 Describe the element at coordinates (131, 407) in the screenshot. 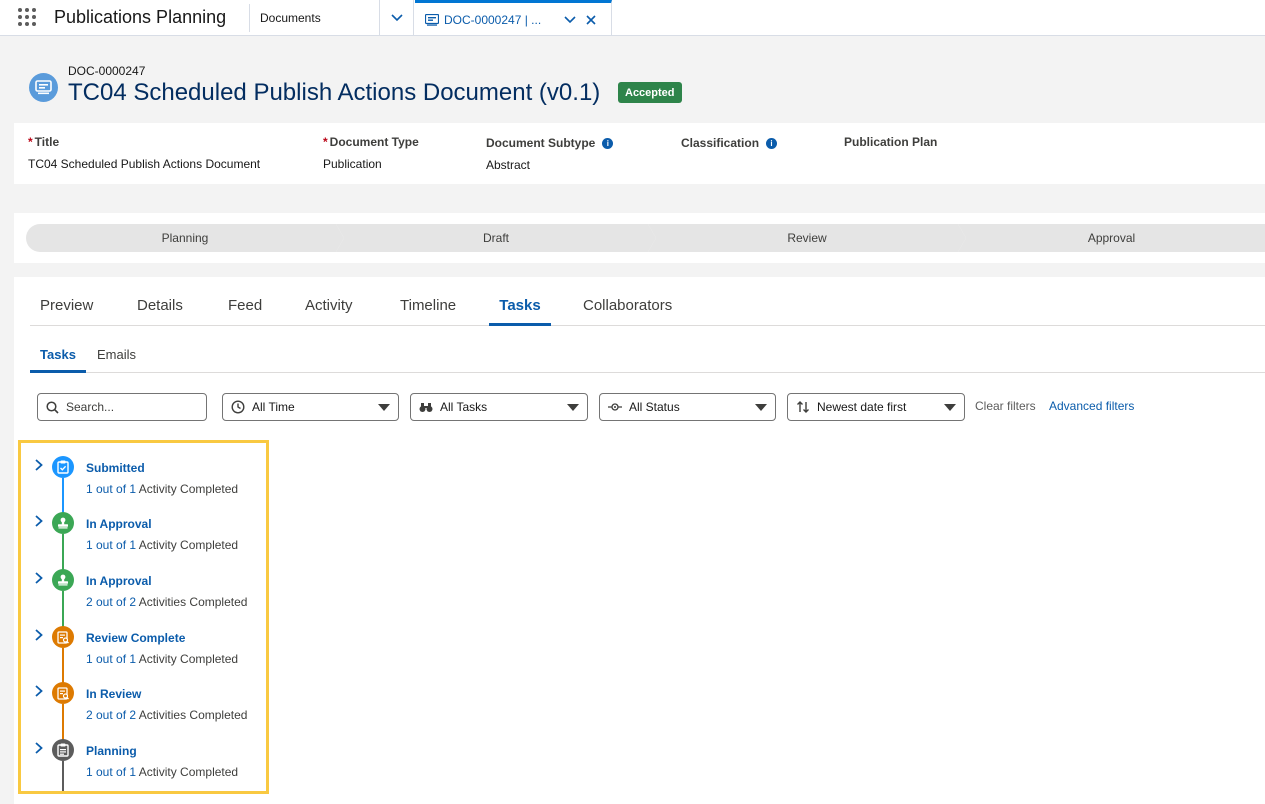

I see `search-input` at that location.